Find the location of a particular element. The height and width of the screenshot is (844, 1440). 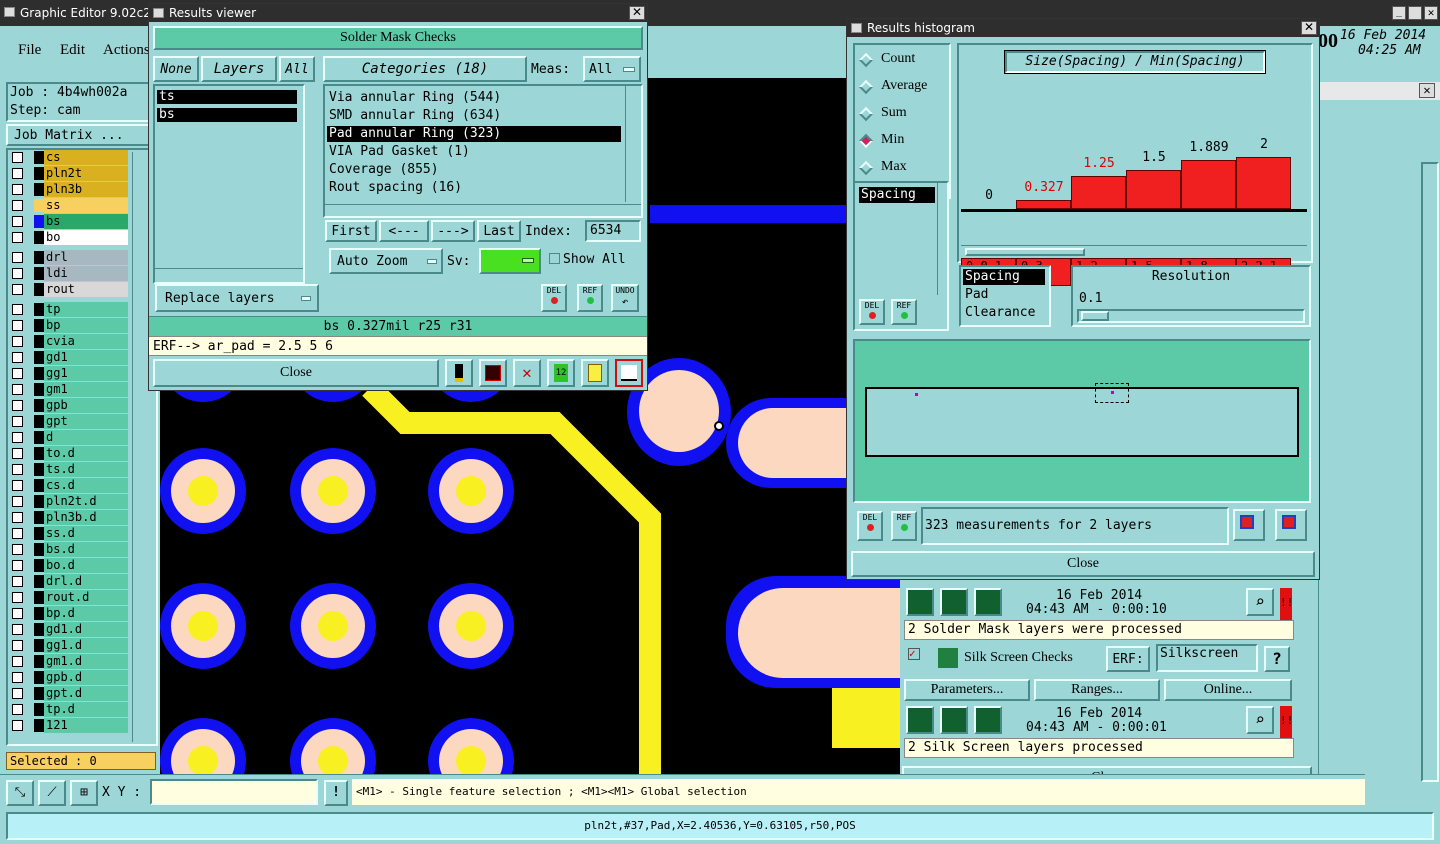

help-button: ? is located at coordinates (1277, 659).